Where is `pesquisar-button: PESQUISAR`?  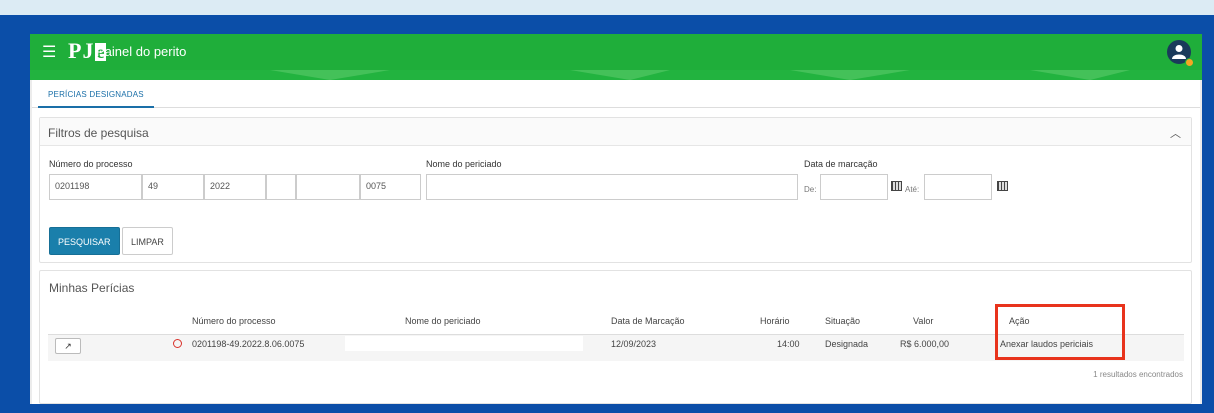 pesquisar-button: PESQUISAR is located at coordinates (84, 241).